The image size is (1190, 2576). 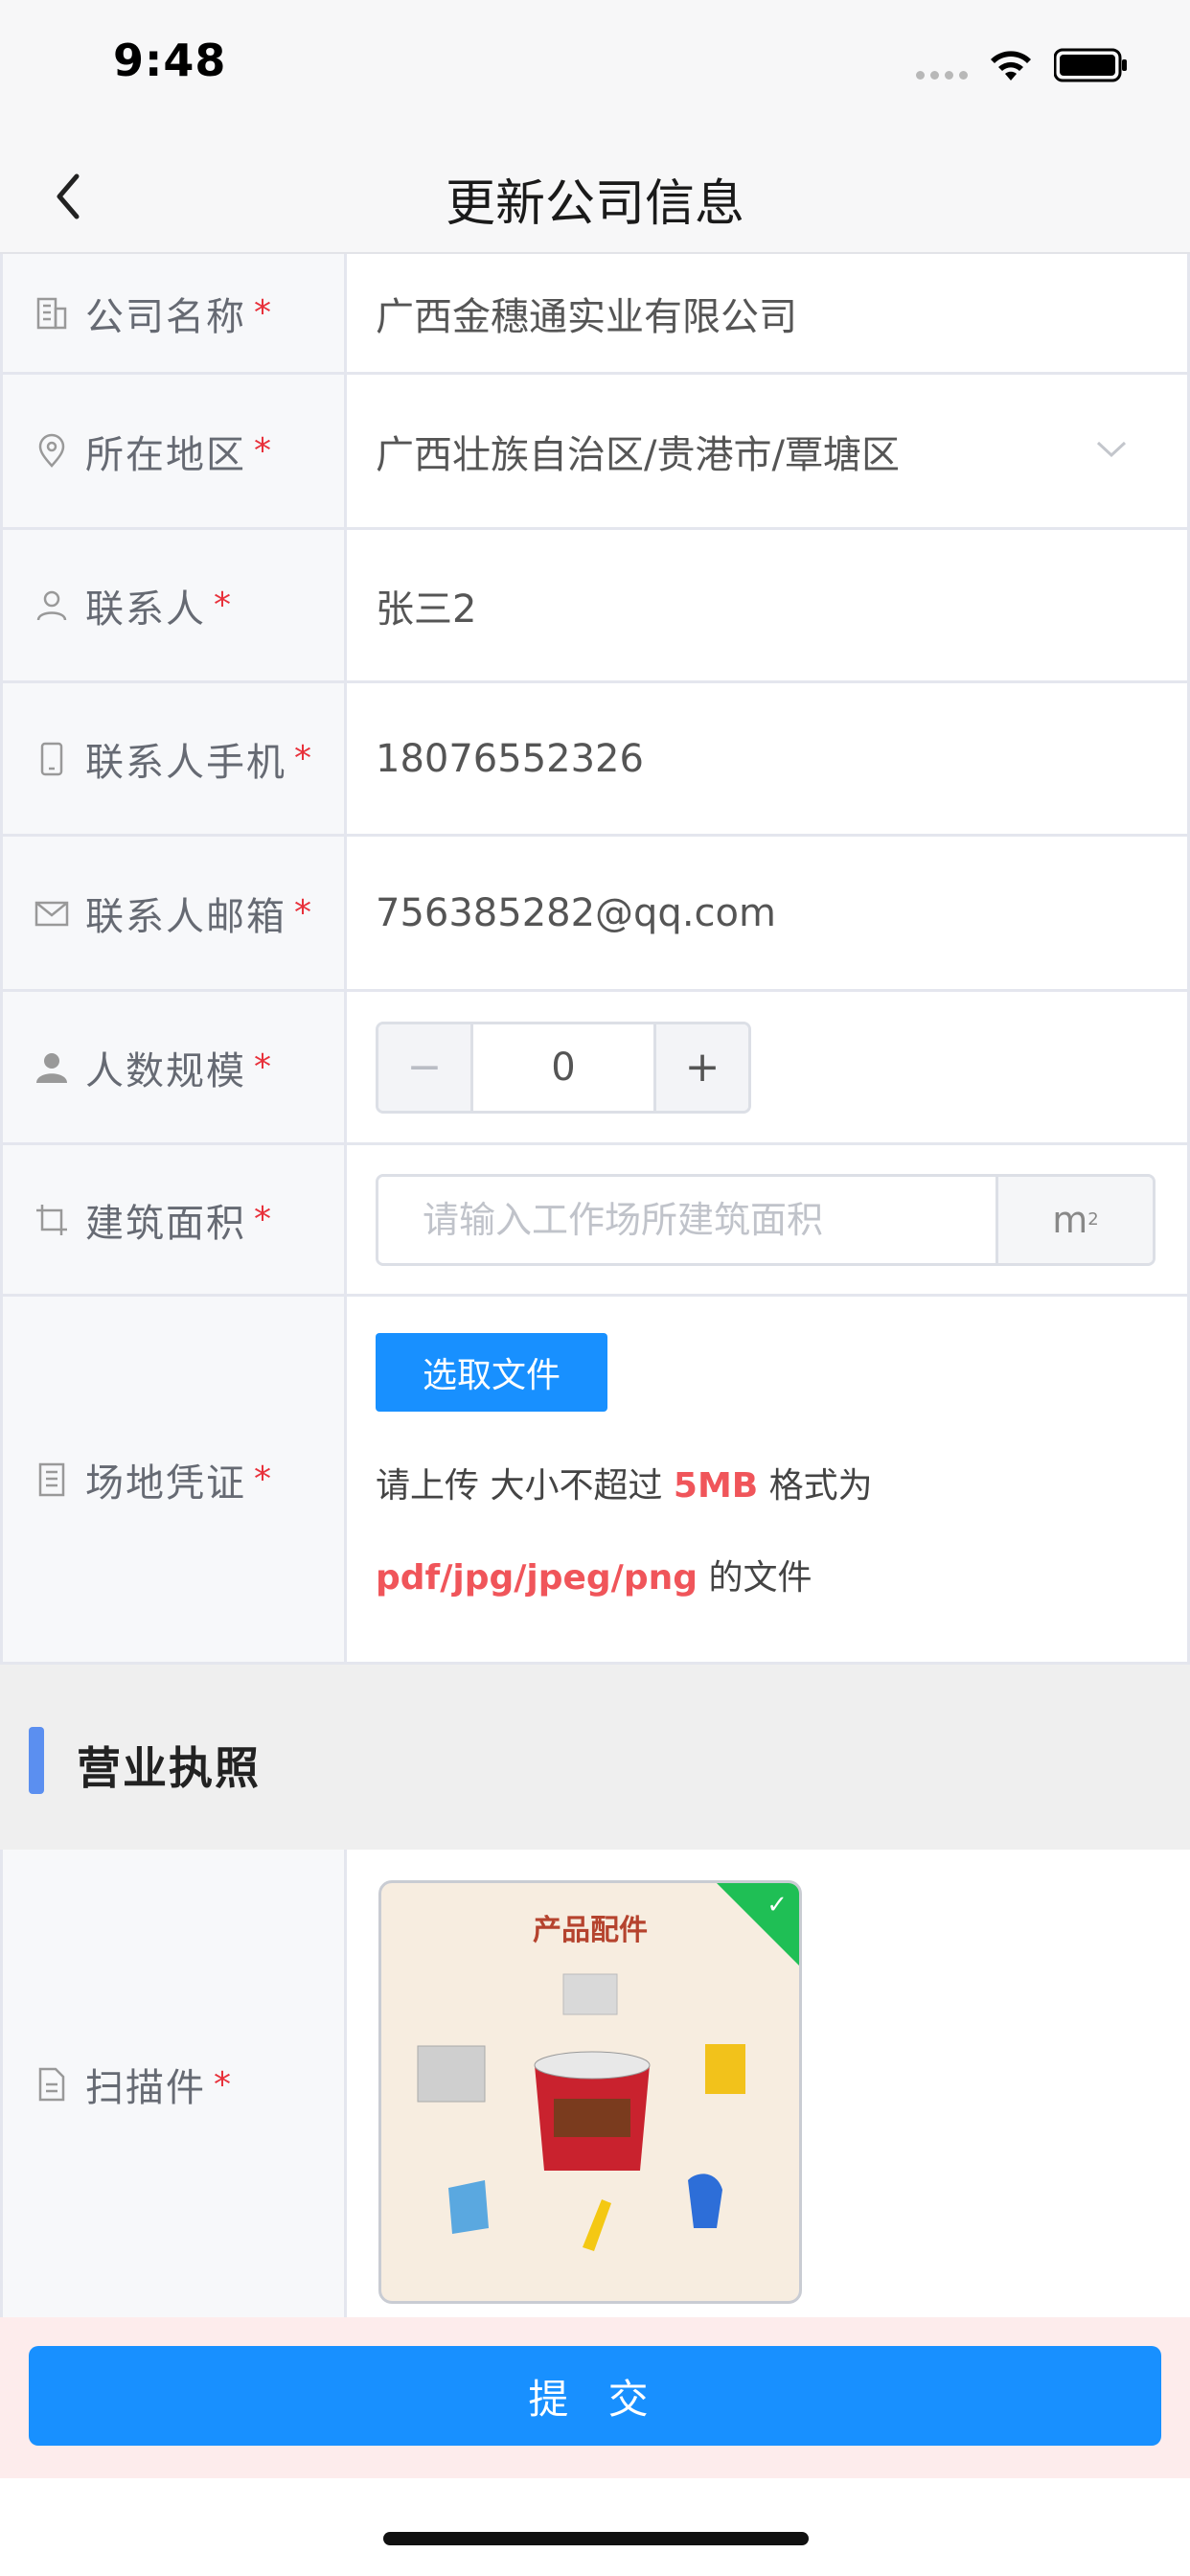 I want to click on building-area-input, so click(x=686, y=1219).